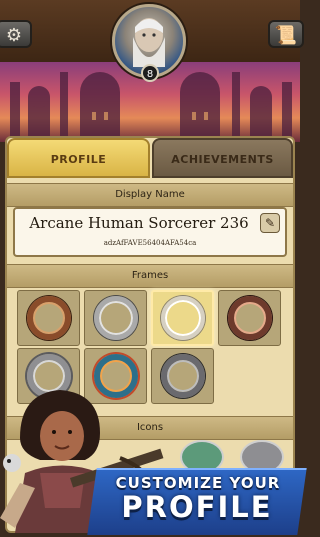 Image resolution: width=320 pixels, height=537 pixels. Describe the element at coordinates (150, 276) in the screenshot. I see `frames-header: Frames` at that location.